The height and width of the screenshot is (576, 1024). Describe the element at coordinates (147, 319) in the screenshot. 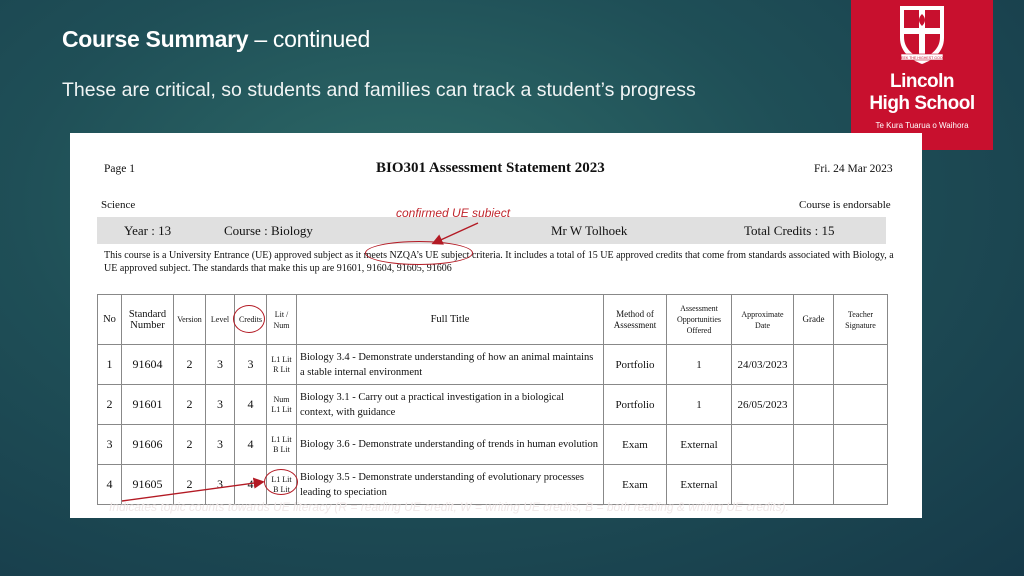

I see `header-standard: Standard Number` at that location.